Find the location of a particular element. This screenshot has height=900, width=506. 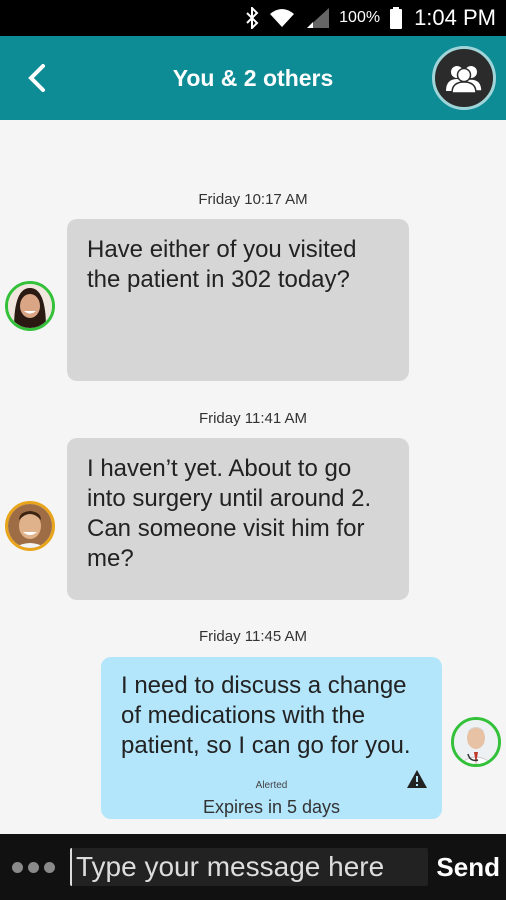

group-members-button is located at coordinates (464, 78).